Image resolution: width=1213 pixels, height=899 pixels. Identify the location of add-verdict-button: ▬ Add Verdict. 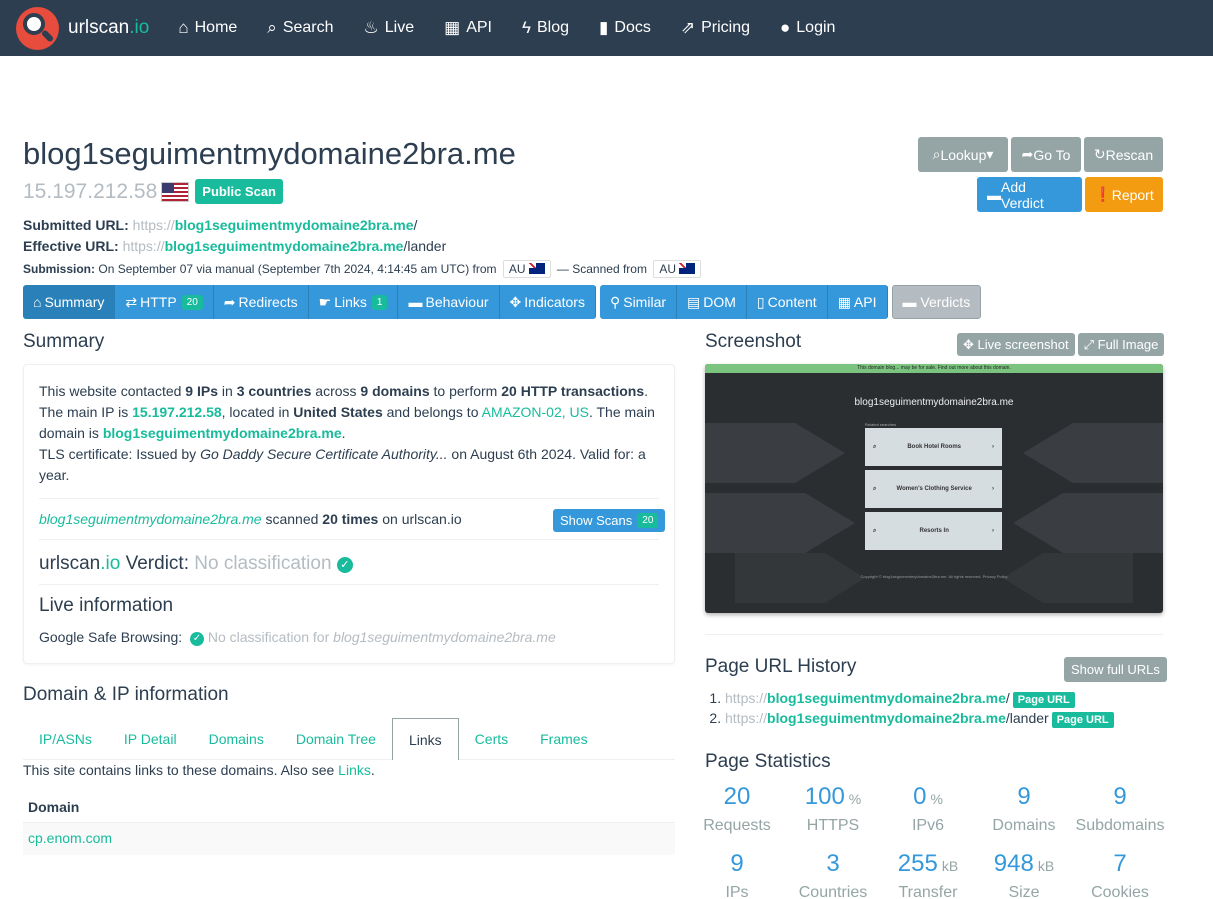
(1029, 194).